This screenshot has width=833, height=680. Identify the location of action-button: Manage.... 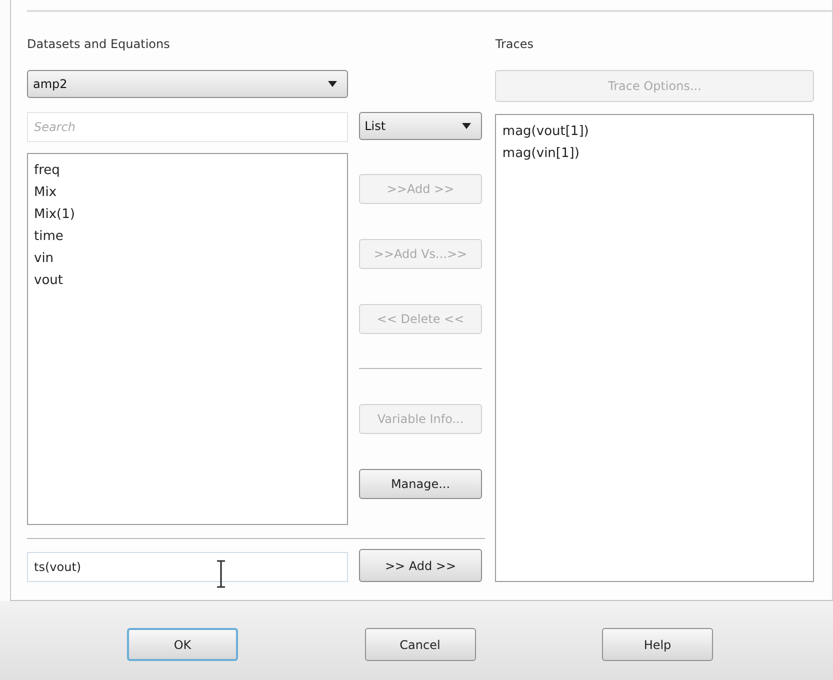
(420, 484).